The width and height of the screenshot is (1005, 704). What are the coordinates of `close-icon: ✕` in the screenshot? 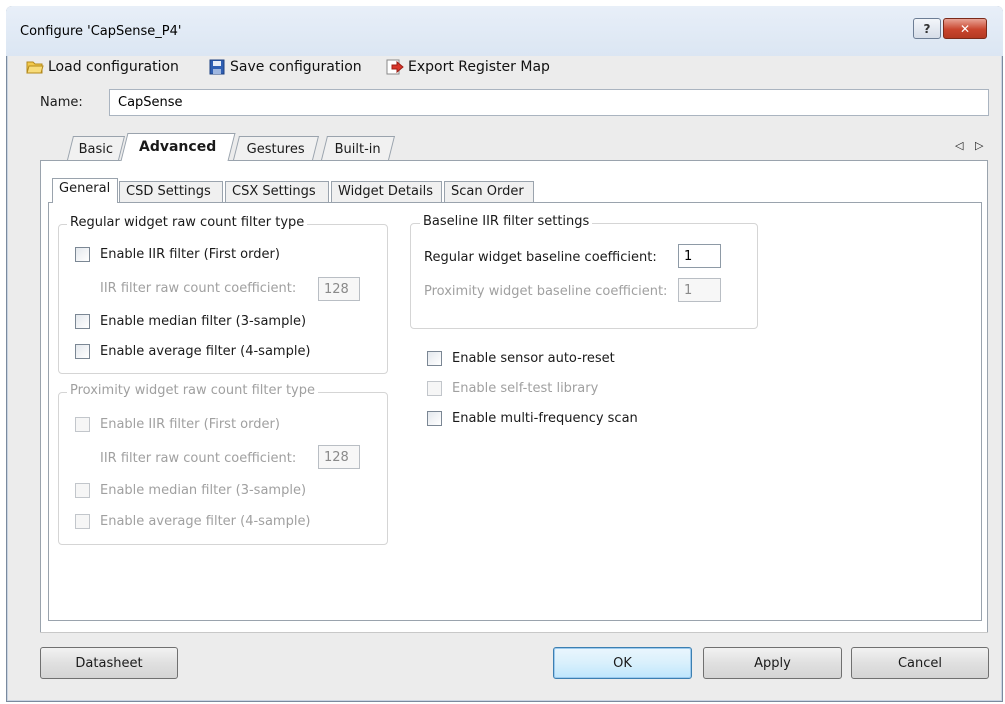 It's located at (965, 28).